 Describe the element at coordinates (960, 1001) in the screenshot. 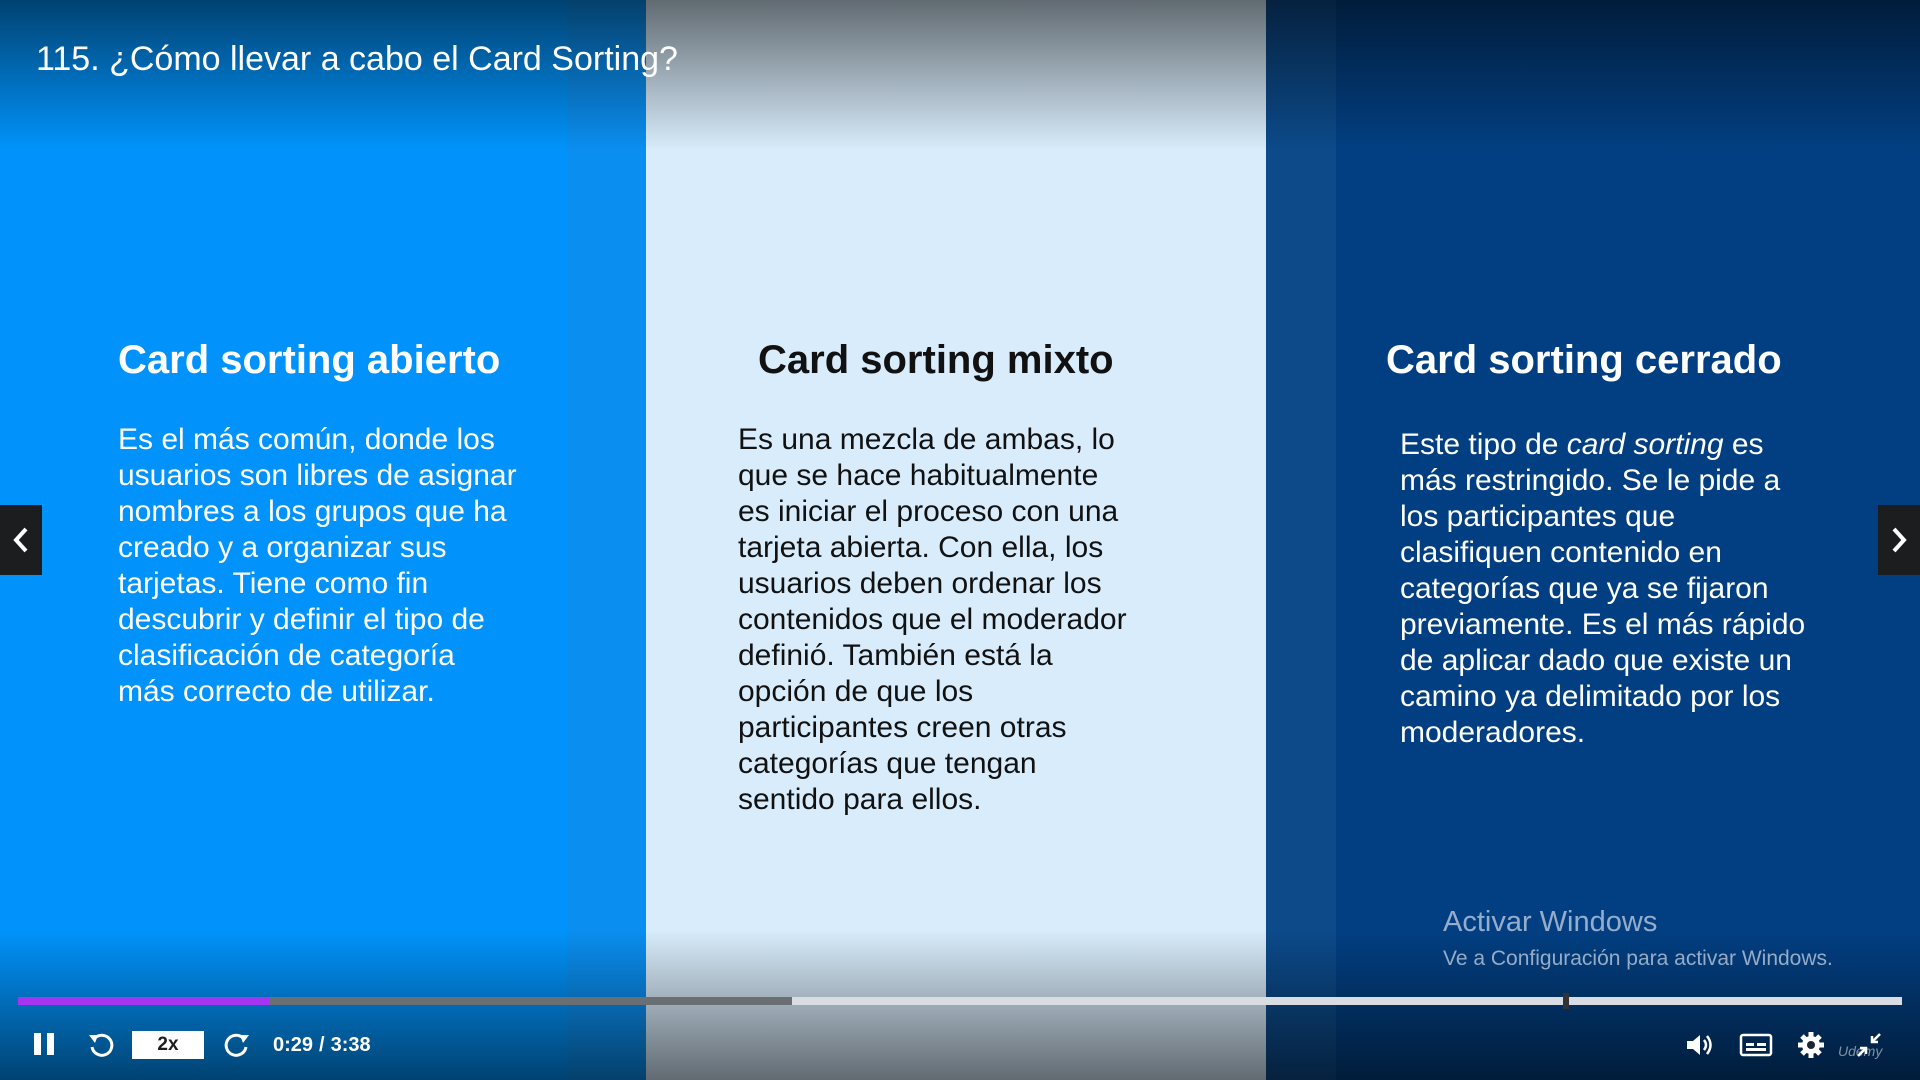

I see `progress-bar` at that location.